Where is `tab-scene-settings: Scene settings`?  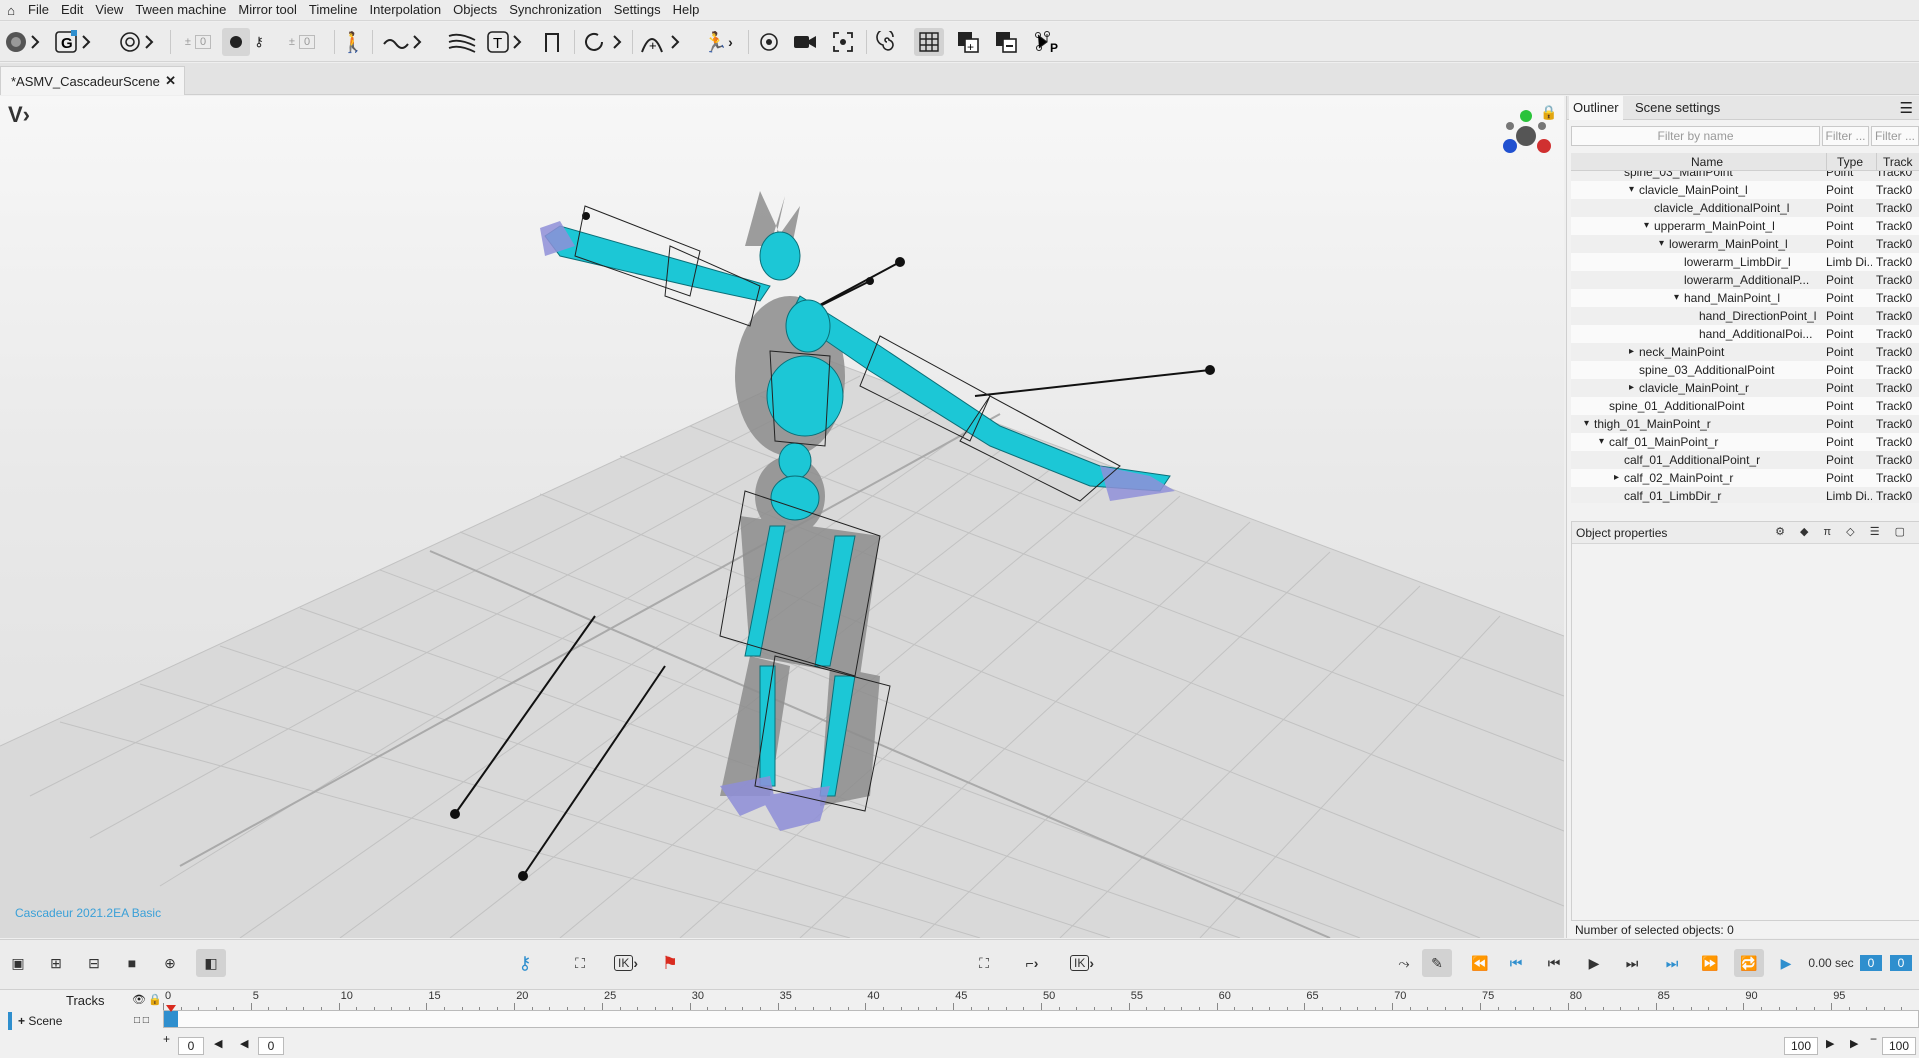
tab-scene-settings: Scene settings is located at coordinates (1677, 108).